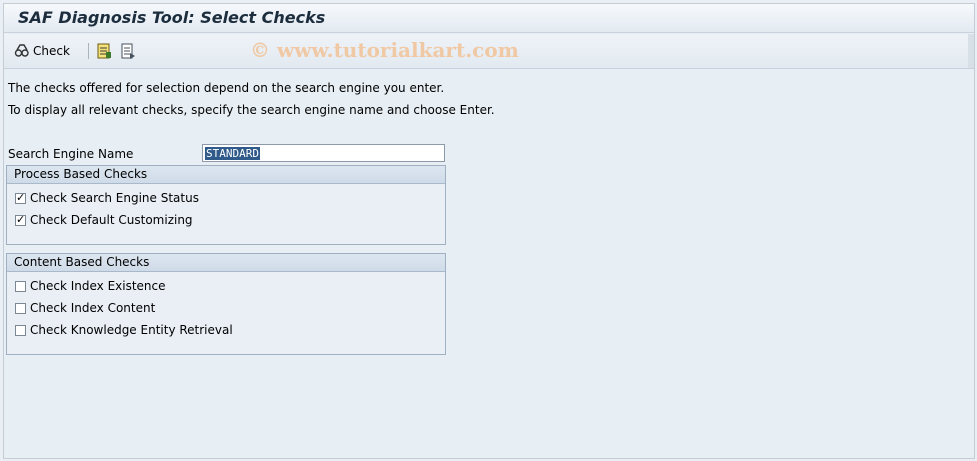  Describe the element at coordinates (226, 263) in the screenshot. I see `content-based-checks-title: Content Based Checks` at that location.